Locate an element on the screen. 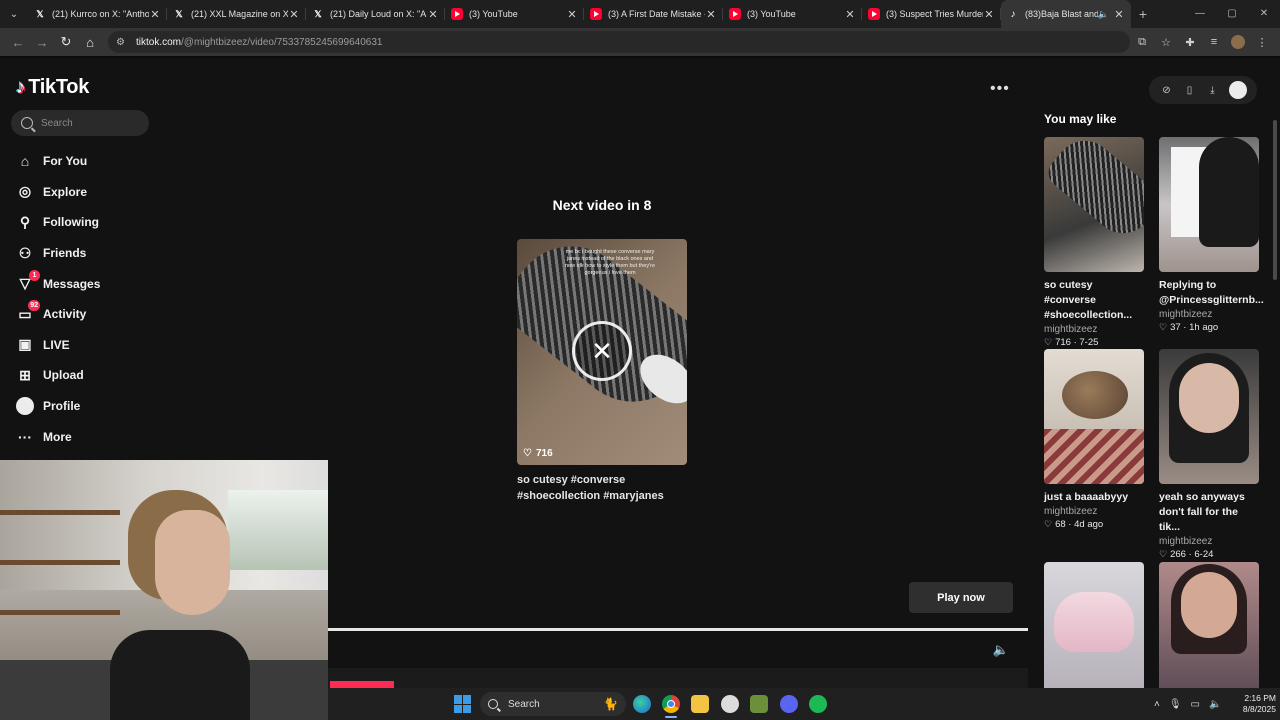 Image resolution: width=1280 pixels, height=720 pixels. edge-icon is located at coordinates (642, 704).